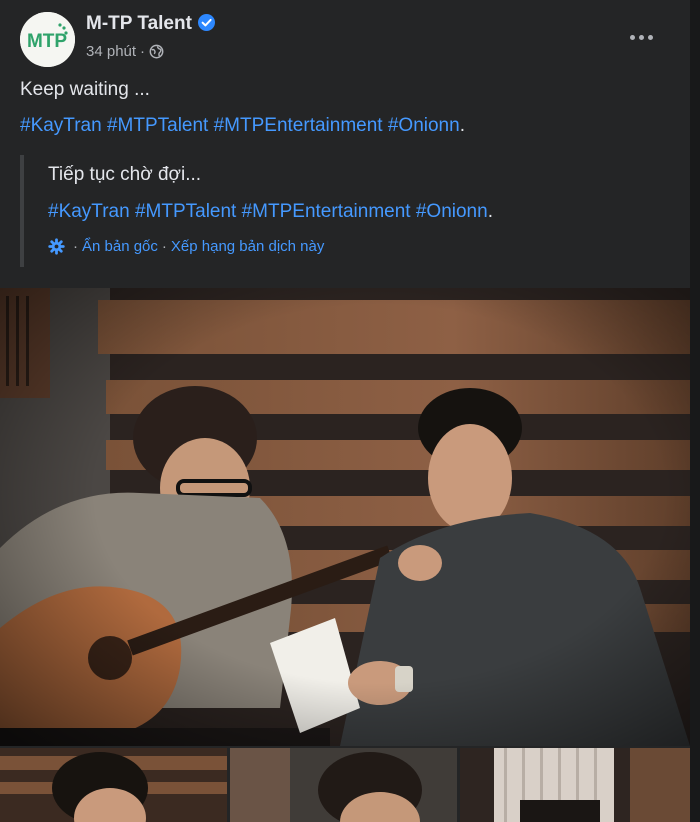 Image resolution: width=700 pixels, height=822 pixels. I want to click on svg-text: MTP, so click(47, 41).